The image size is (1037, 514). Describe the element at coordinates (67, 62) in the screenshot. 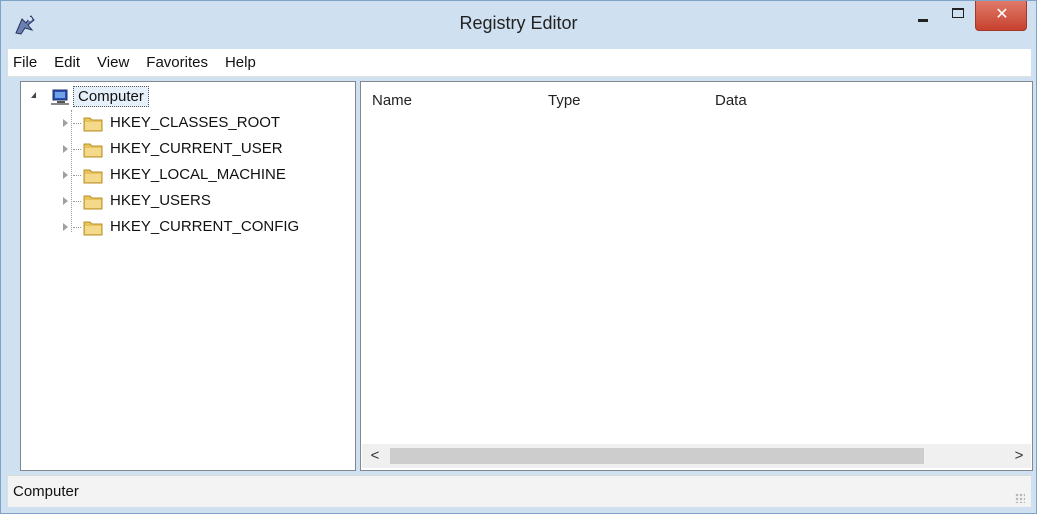

I see `menu-edit: Edit` at that location.